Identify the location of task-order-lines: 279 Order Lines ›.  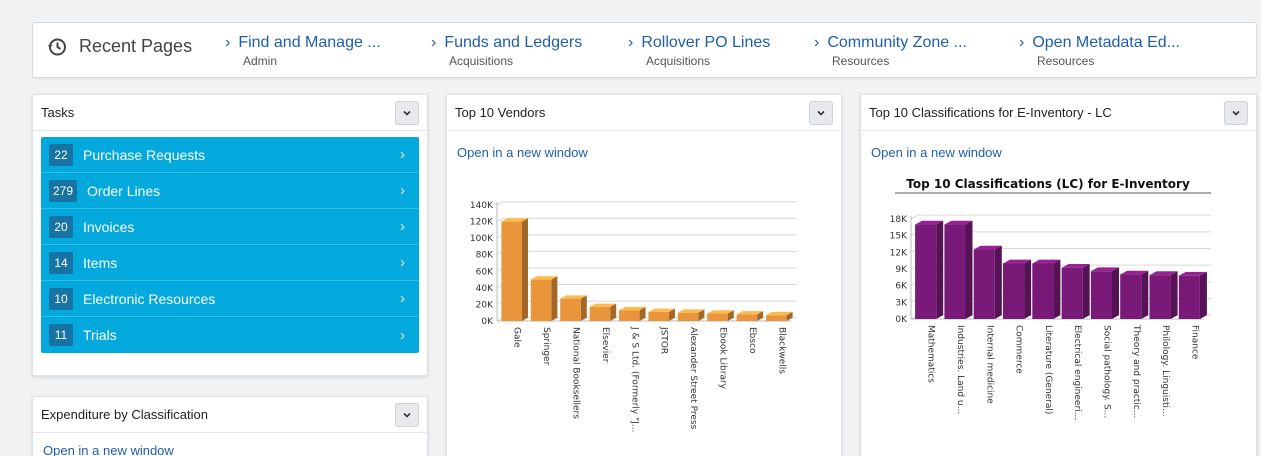
(230, 191).